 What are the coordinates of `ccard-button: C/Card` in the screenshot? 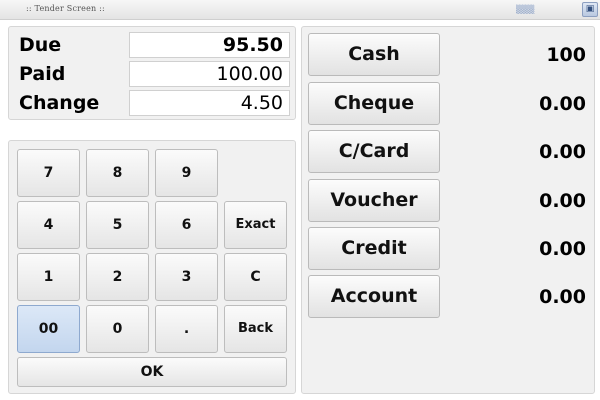 It's located at (374, 151).